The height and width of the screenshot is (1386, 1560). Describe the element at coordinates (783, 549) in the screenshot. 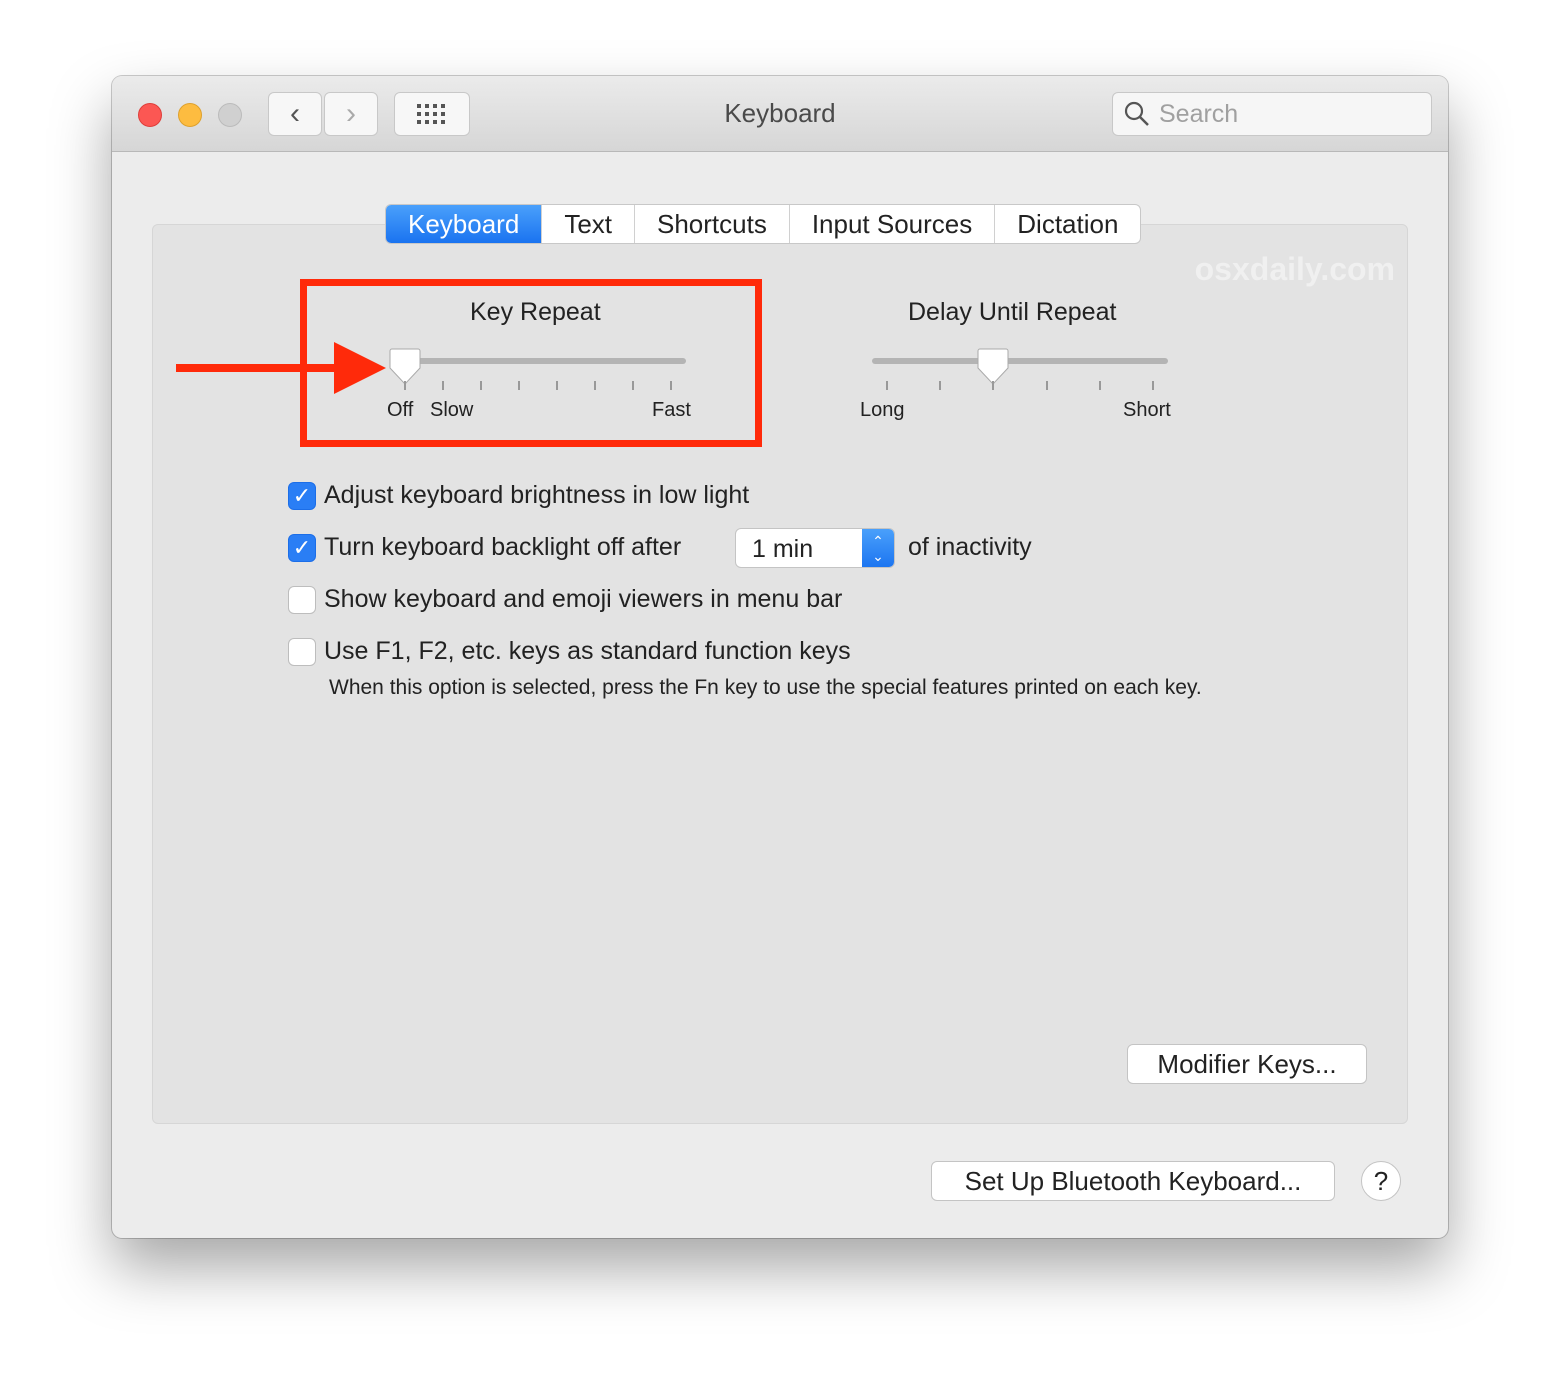

I see `select-value: 1 min` at that location.